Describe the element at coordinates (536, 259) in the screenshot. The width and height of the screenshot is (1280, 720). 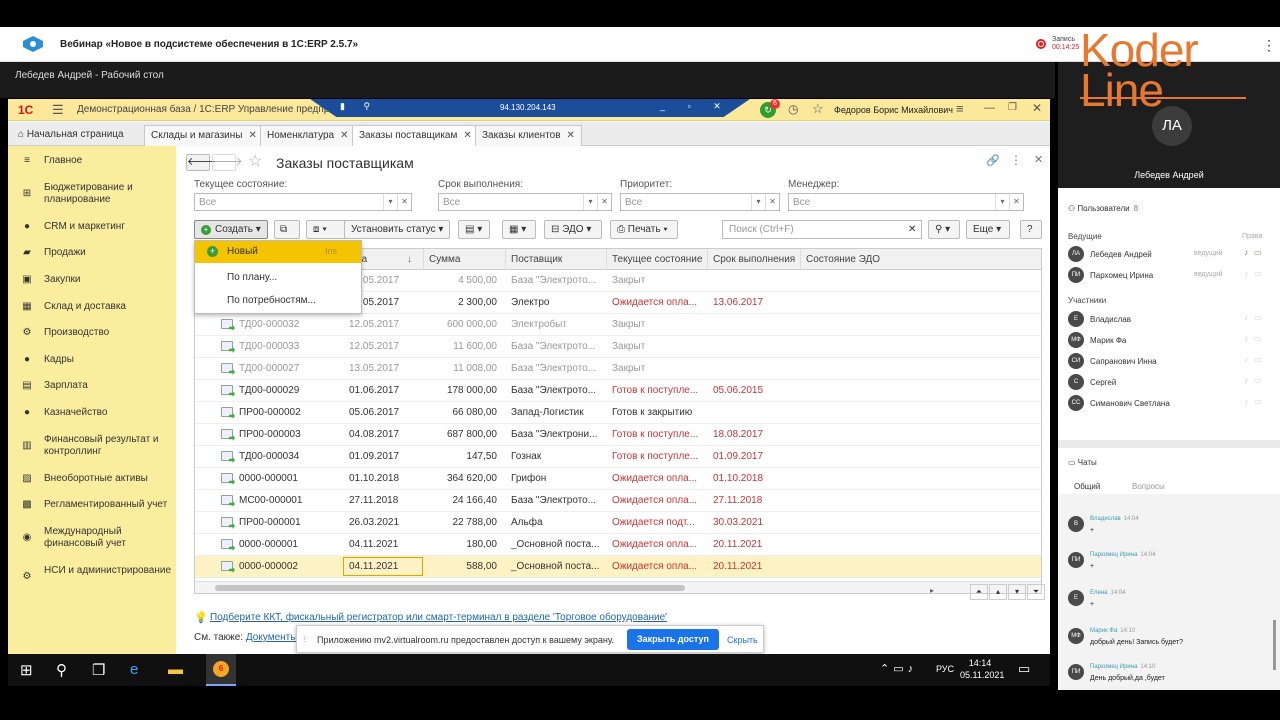
I see `column-supplier: Поставщик` at that location.